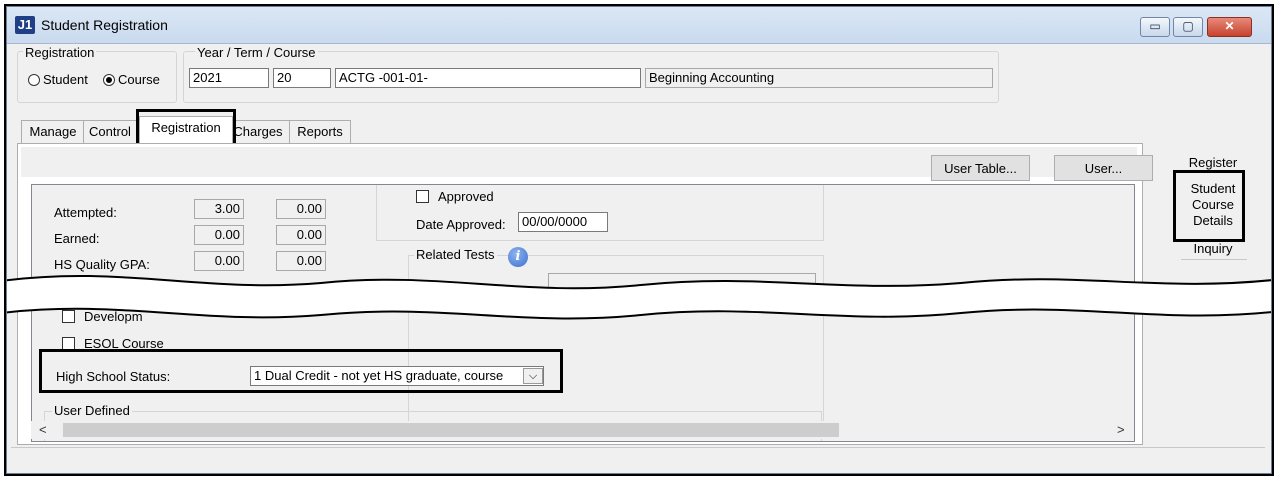 This screenshot has height=482, width=1281. What do you see at coordinates (34, 80) in the screenshot?
I see `student-radio` at bounding box center [34, 80].